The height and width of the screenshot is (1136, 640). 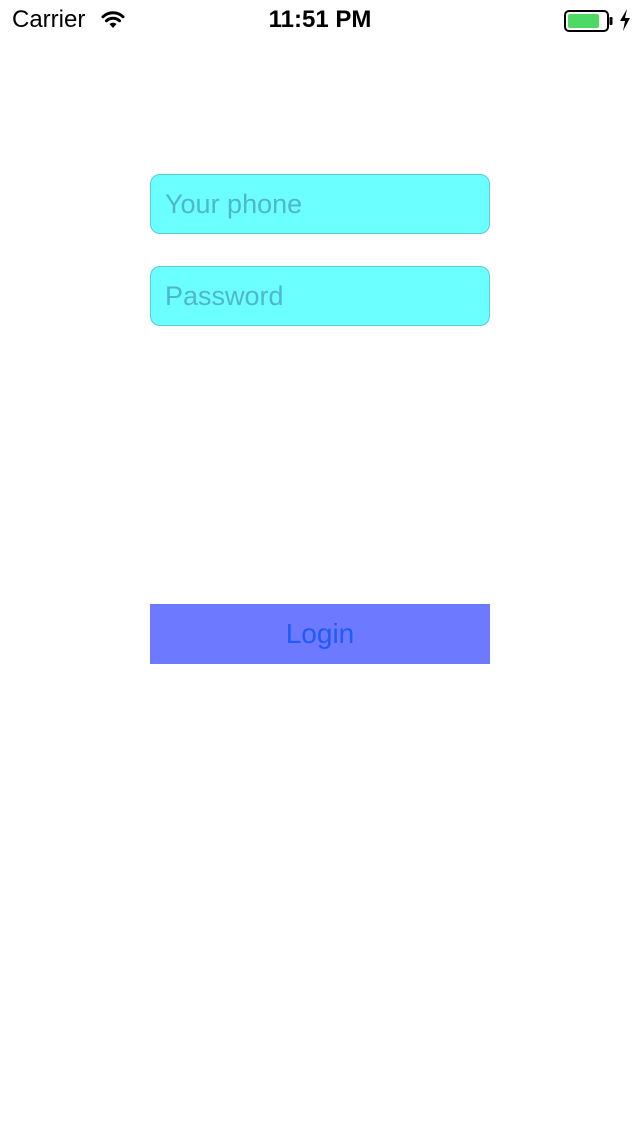 I want to click on status-time: 11:51 PM, so click(x=320, y=19).